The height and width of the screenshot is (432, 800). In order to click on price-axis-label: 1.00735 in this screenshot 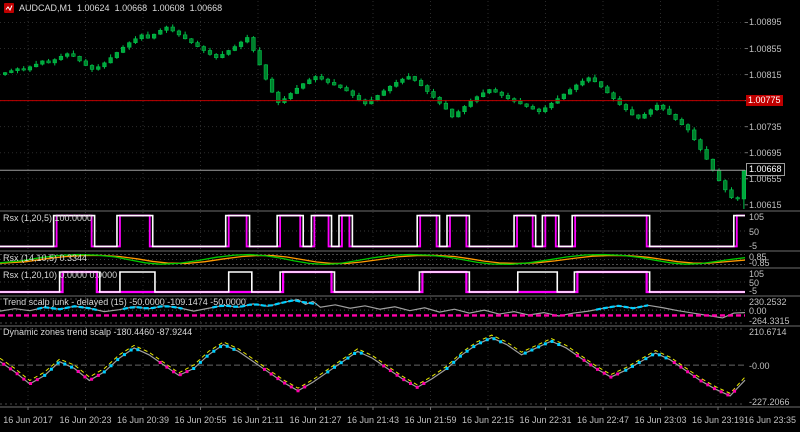, I will do `click(765, 126)`.